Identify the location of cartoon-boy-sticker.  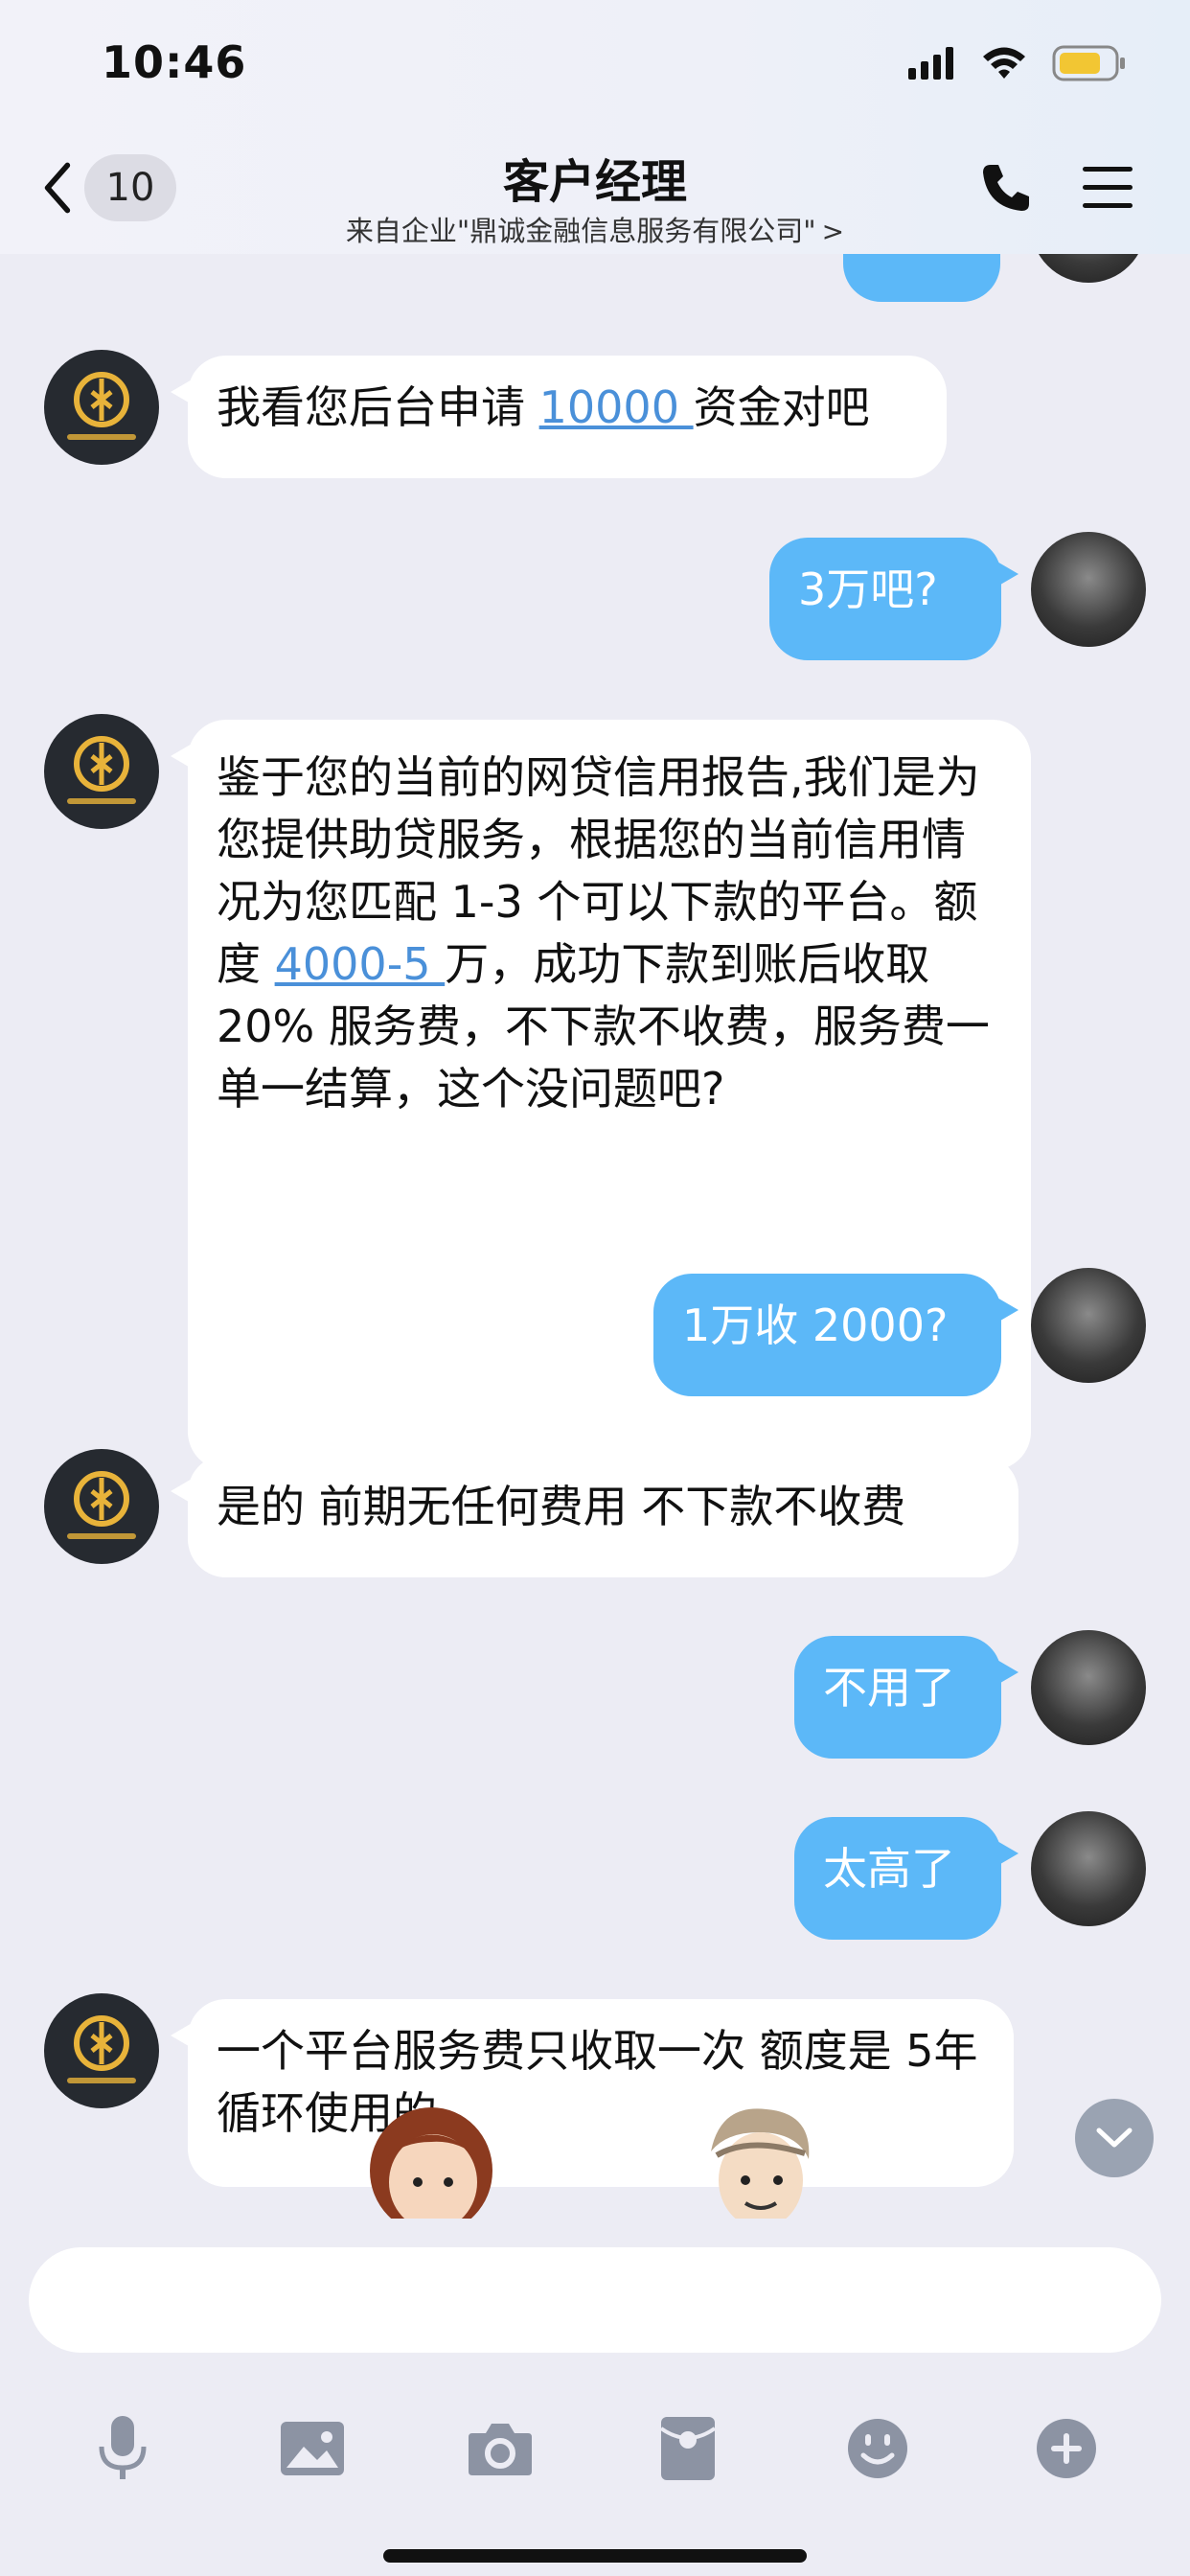
(761, 2163).